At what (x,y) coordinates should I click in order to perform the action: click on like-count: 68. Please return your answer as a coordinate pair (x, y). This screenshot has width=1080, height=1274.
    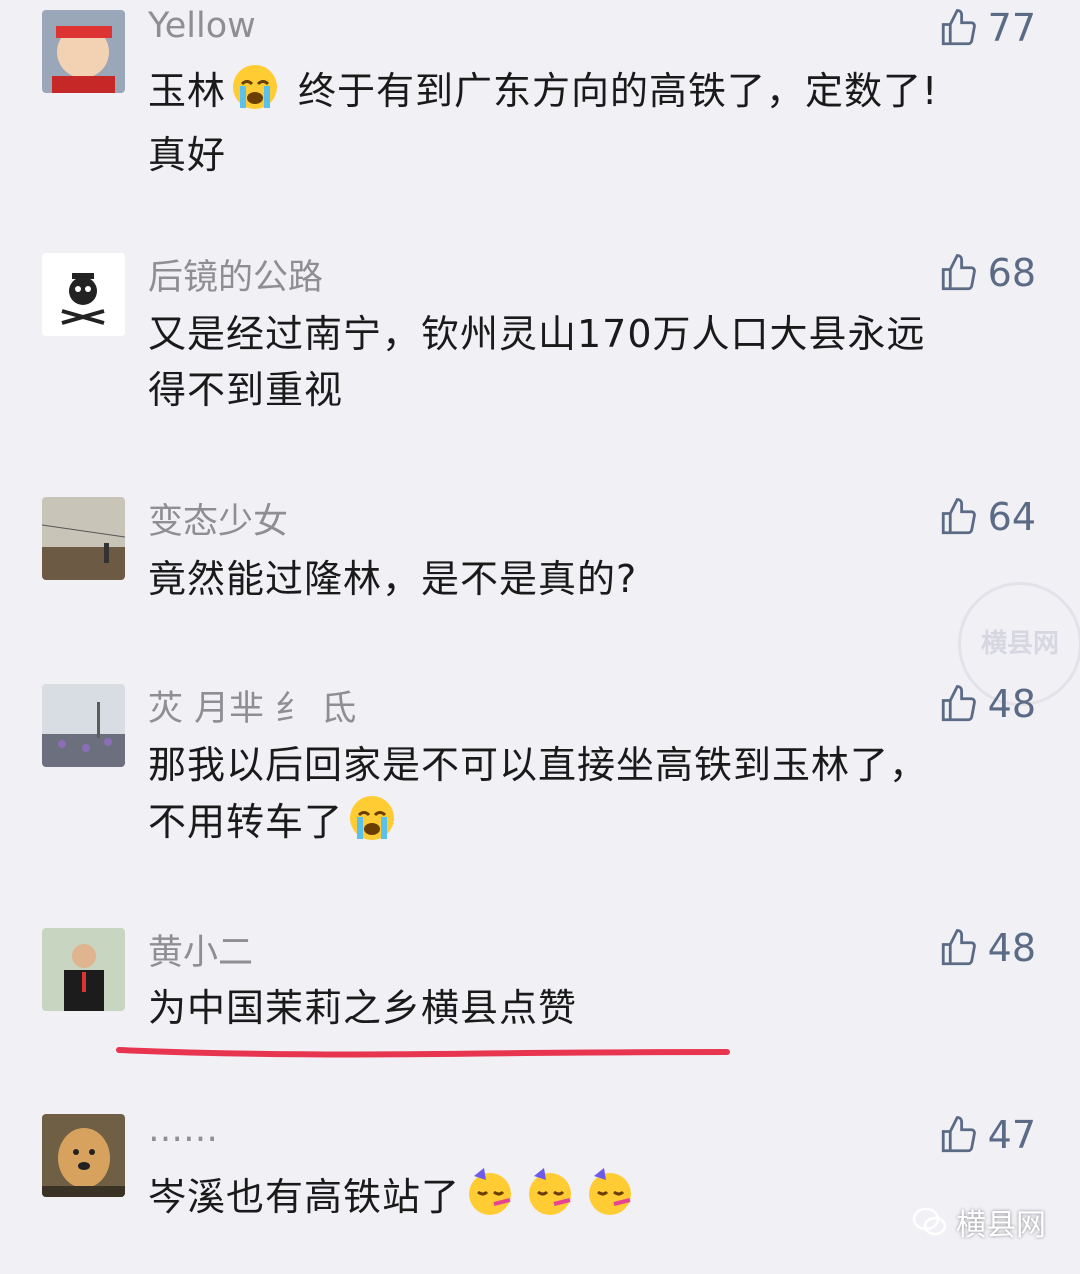
    Looking at the image, I should click on (1011, 273).